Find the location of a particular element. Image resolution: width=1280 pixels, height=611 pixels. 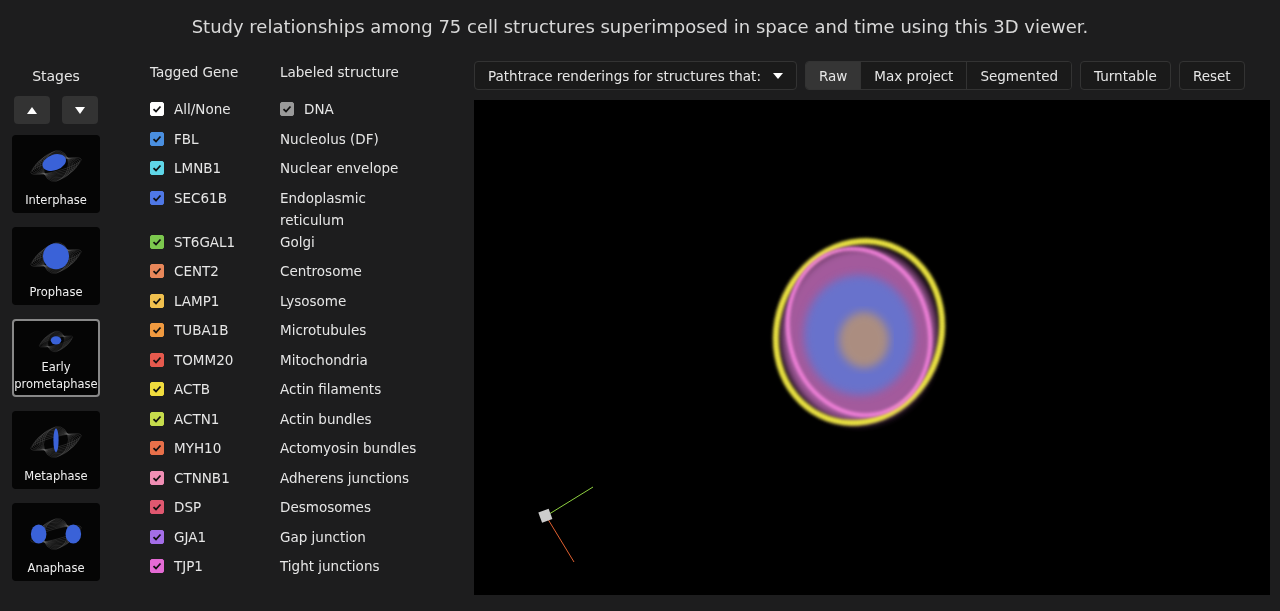

gene-label: ACTB is located at coordinates (192, 389).